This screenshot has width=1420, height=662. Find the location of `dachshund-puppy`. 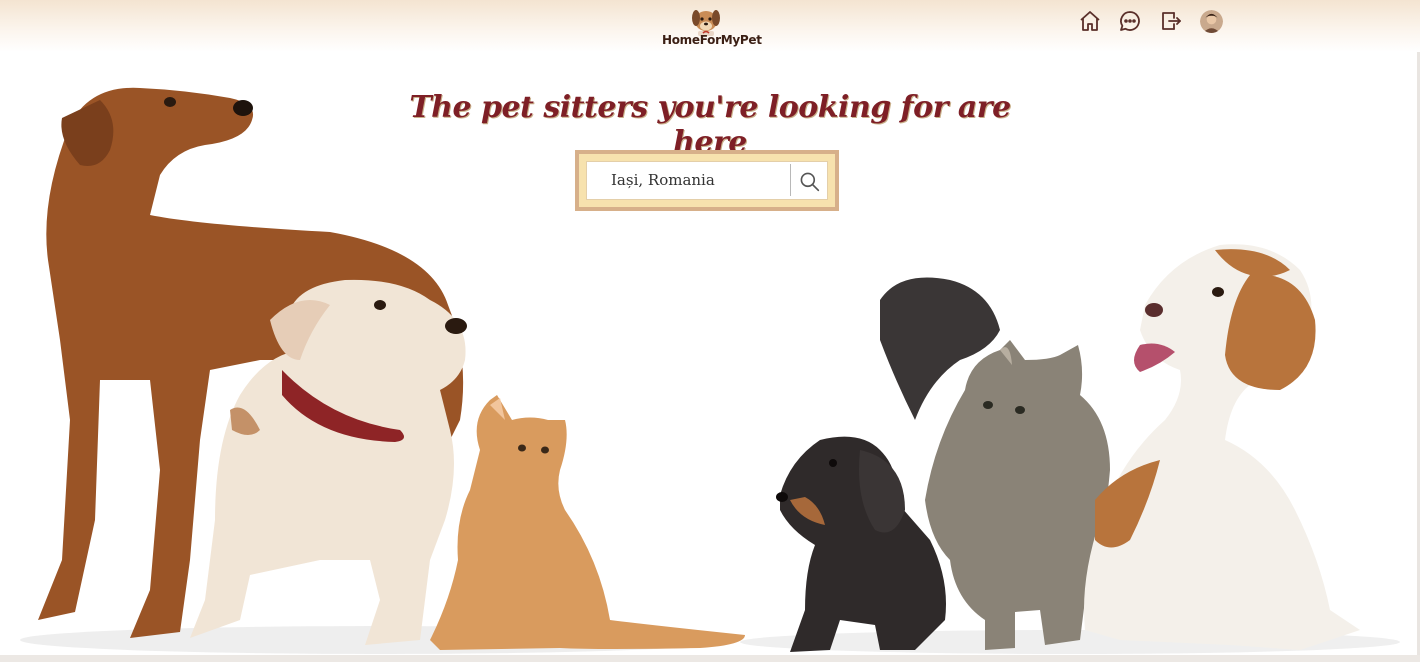

dachshund-puppy is located at coordinates (861, 544).